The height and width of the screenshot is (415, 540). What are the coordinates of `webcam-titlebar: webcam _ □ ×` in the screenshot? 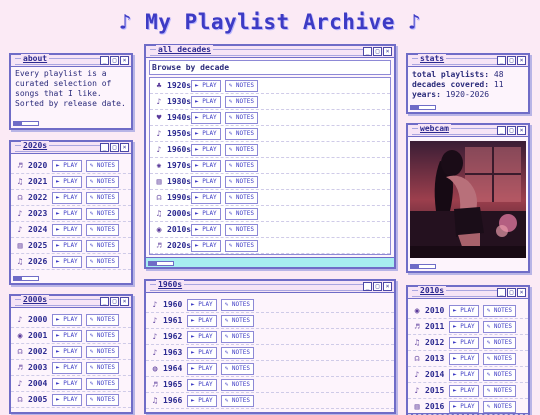 It's located at (468, 130).